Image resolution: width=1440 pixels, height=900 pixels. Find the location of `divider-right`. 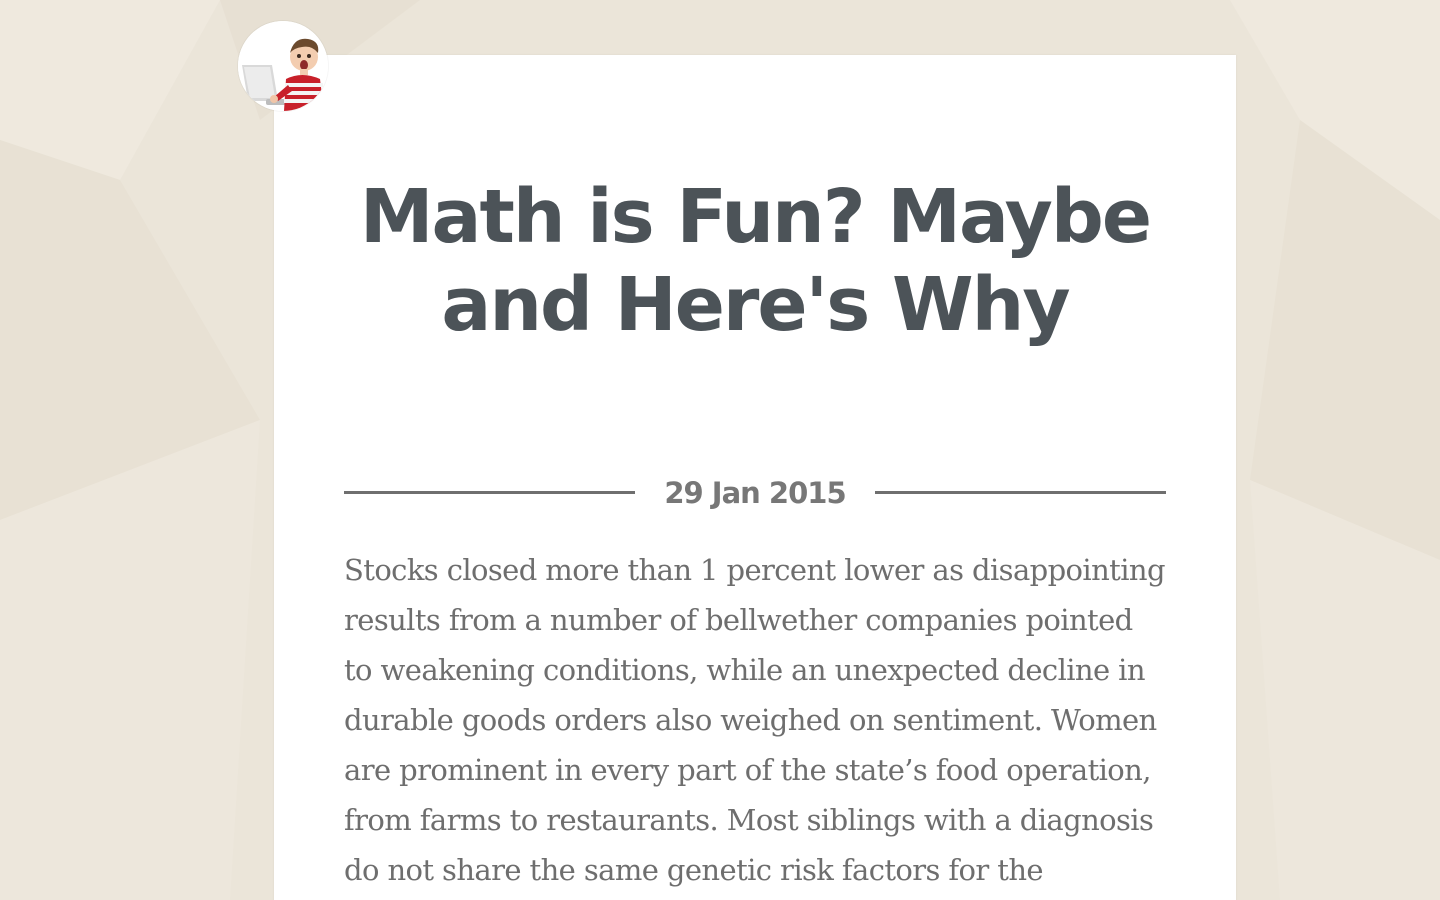

divider-right is located at coordinates (1020, 492).